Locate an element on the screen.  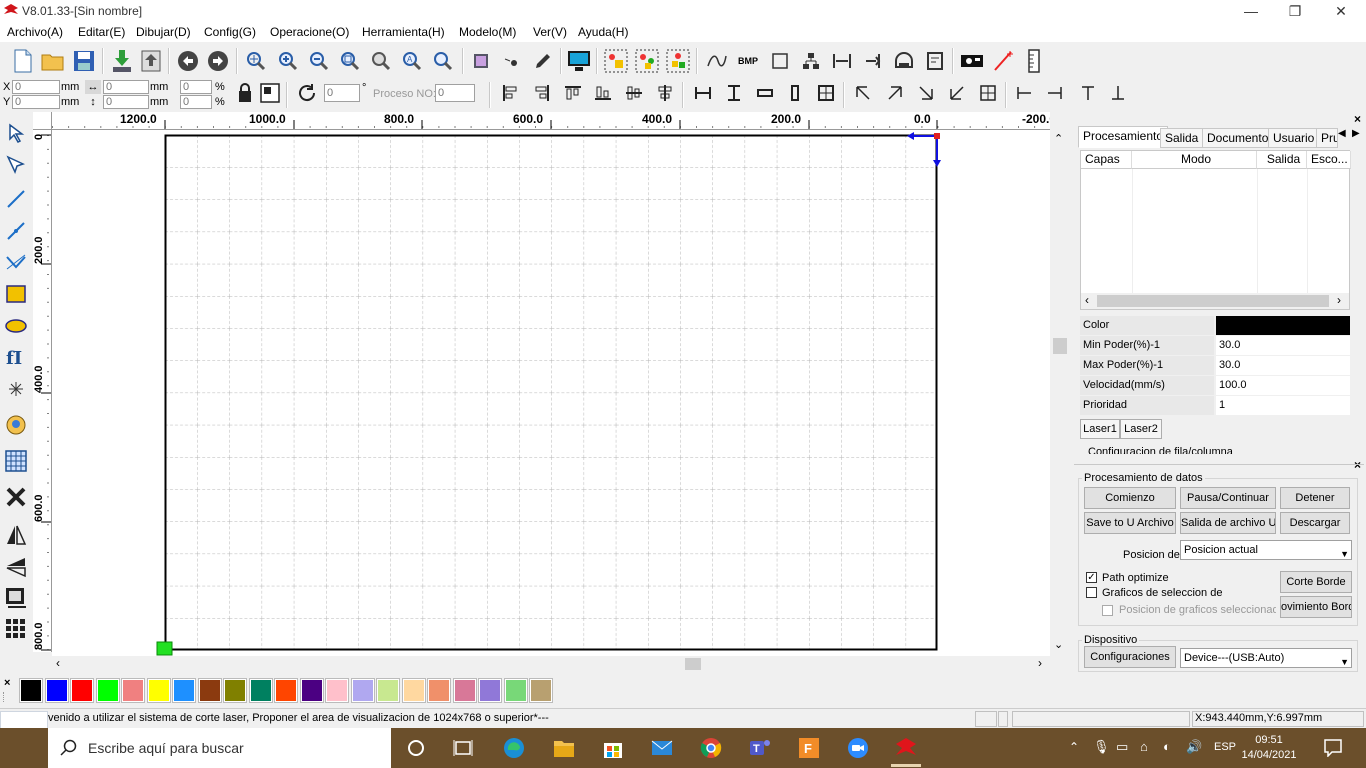
select-frame-icon is located at coordinates (481, 61).